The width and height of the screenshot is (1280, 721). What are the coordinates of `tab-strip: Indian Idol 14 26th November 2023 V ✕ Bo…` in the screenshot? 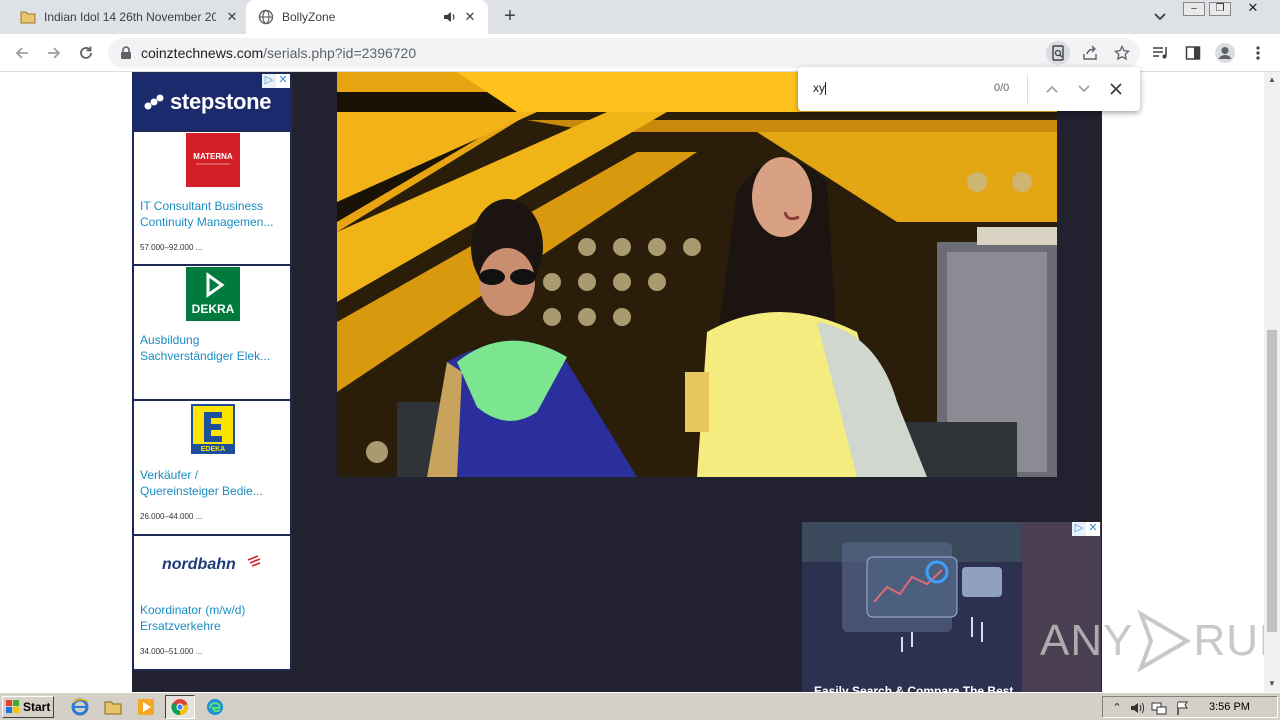 It's located at (640, 17).